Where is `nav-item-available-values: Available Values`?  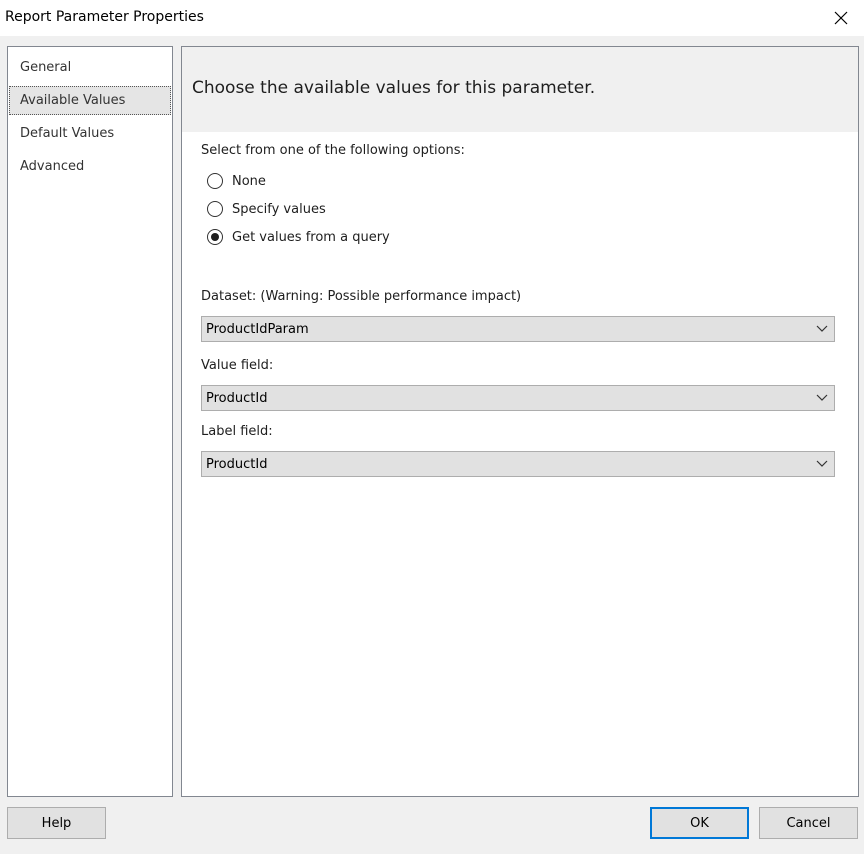
nav-item-available-values: Available Values is located at coordinates (90, 100).